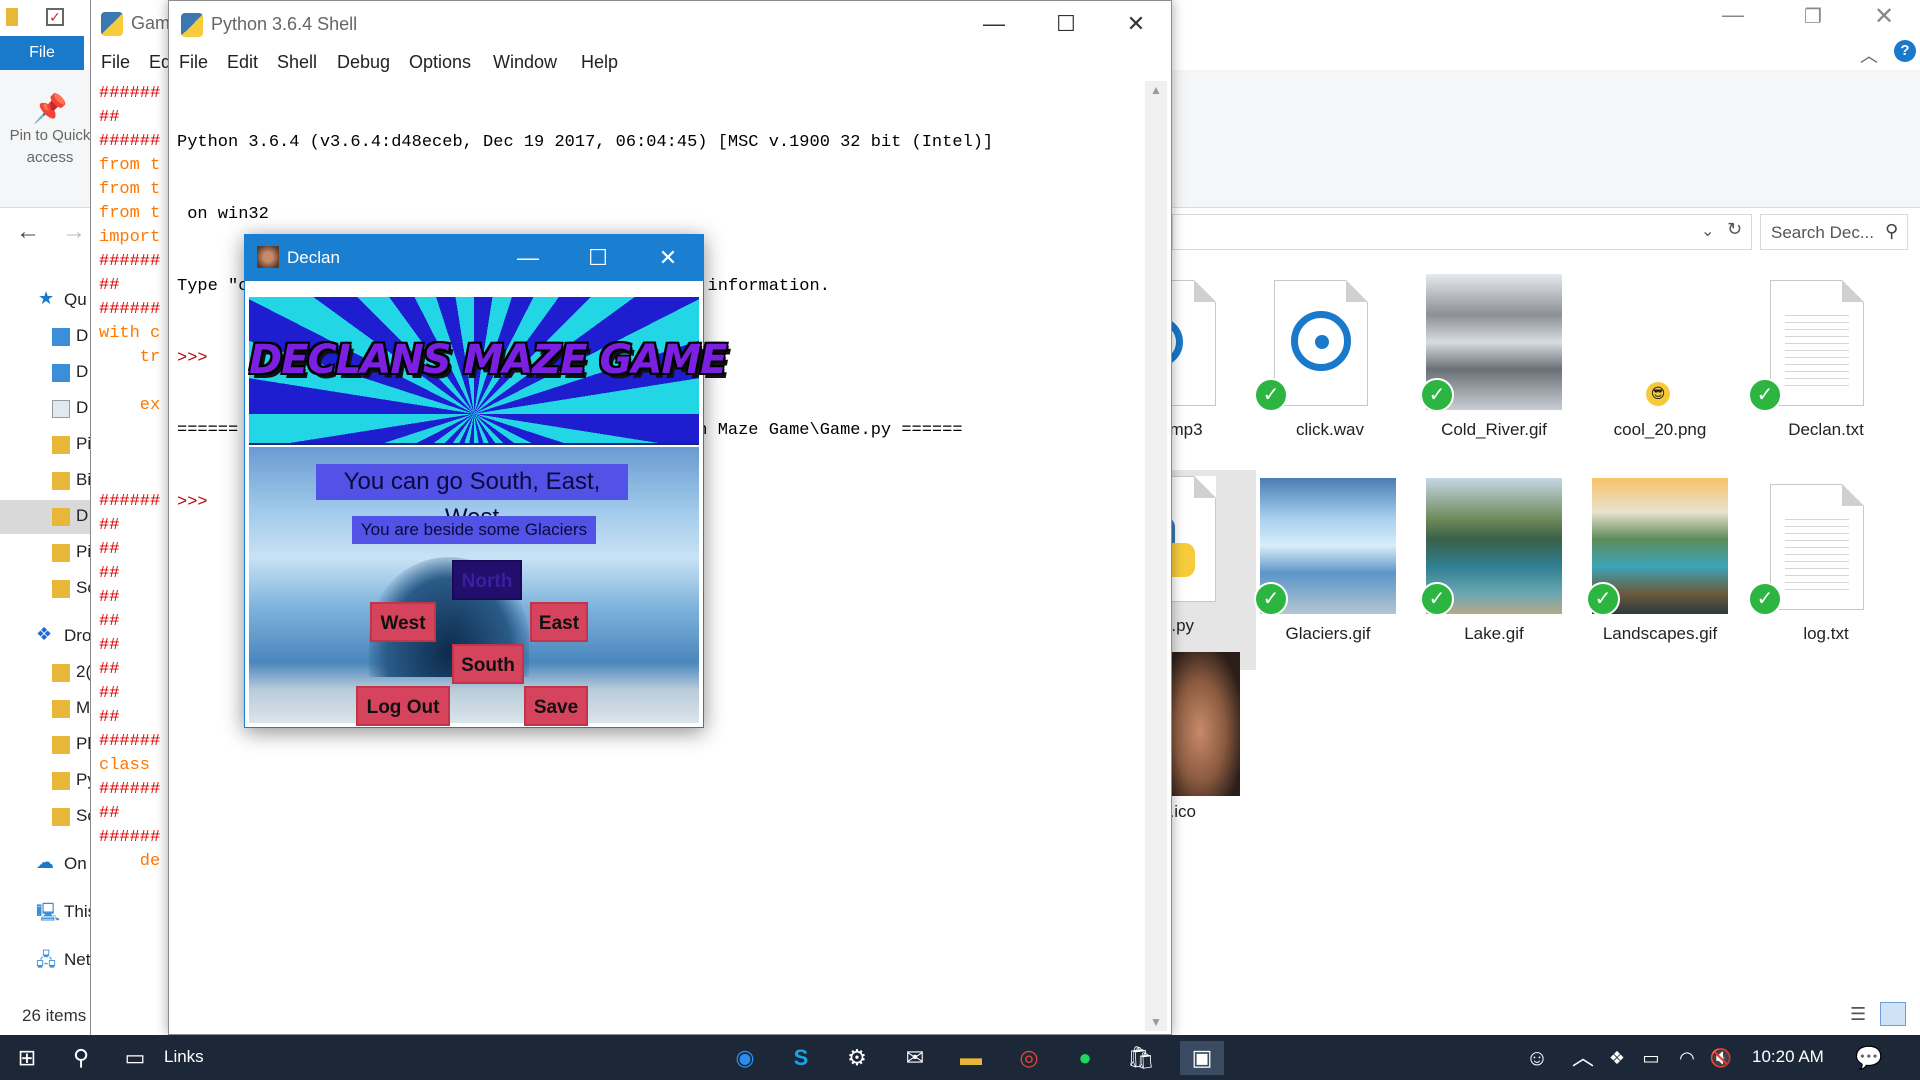 Image resolution: width=1920 pixels, height=1080 pixels. I want to click on star-icon: ★, so click(46, 298).